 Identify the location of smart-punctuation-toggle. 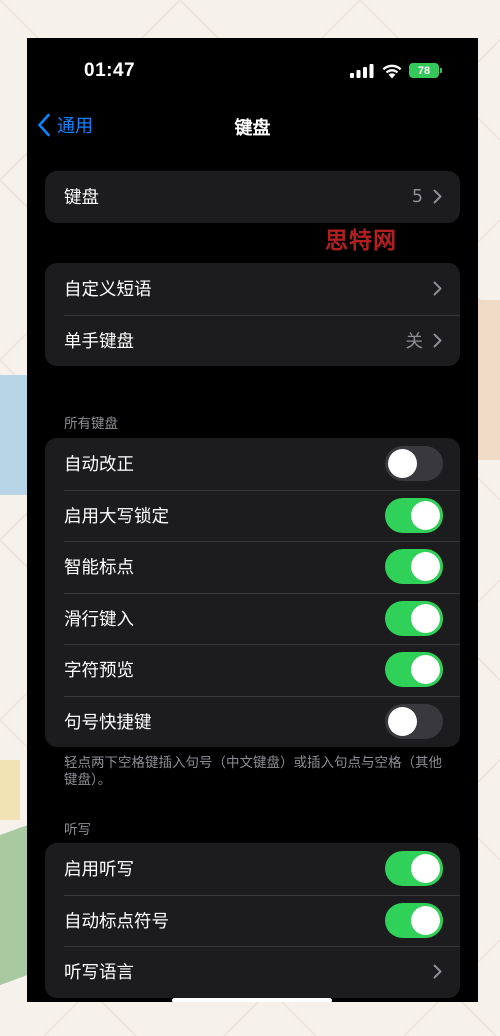
(414, 567).